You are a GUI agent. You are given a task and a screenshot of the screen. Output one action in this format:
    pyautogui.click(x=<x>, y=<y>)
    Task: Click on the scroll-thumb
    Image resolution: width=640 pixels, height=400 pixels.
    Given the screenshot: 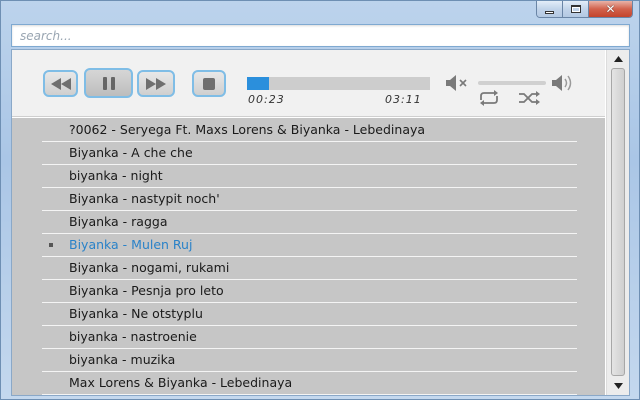 What is the action you would take?
    pyautogui.click(x=618, y=222)
    